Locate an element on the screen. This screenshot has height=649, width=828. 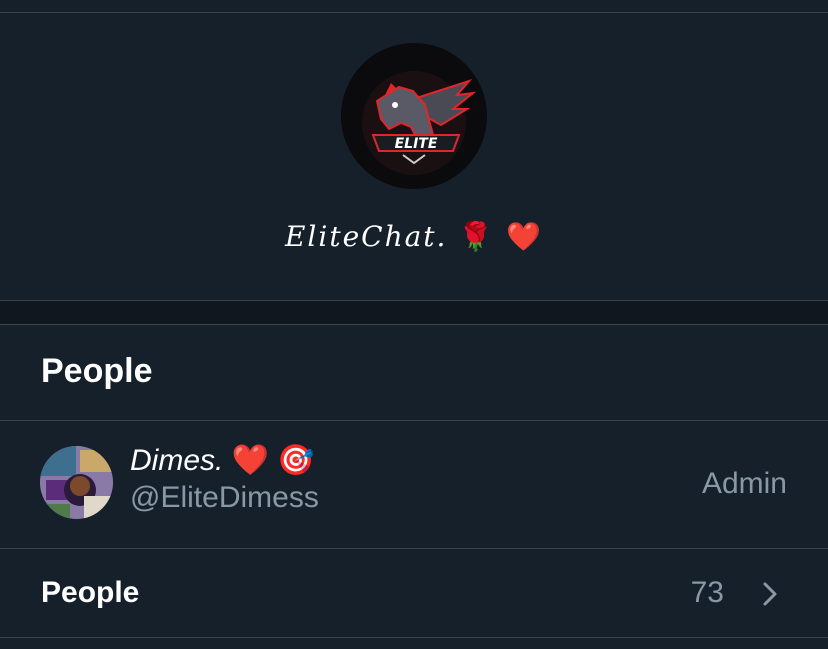
people-count: 73 is located at coordinates (707, 592).